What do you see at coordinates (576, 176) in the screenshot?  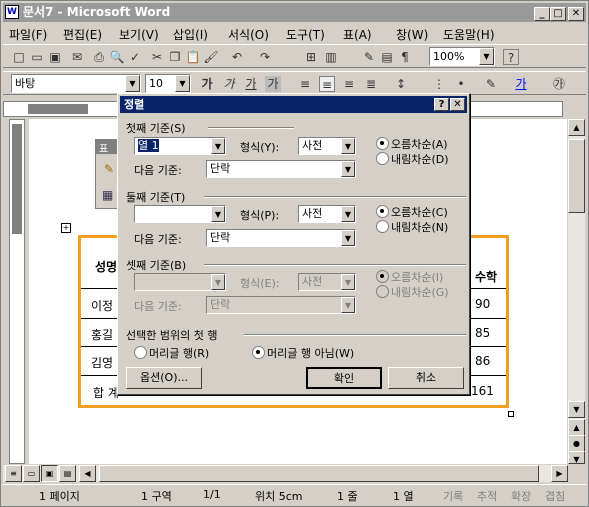 I see `scroll-thumb` at bounding box center [576, 176].